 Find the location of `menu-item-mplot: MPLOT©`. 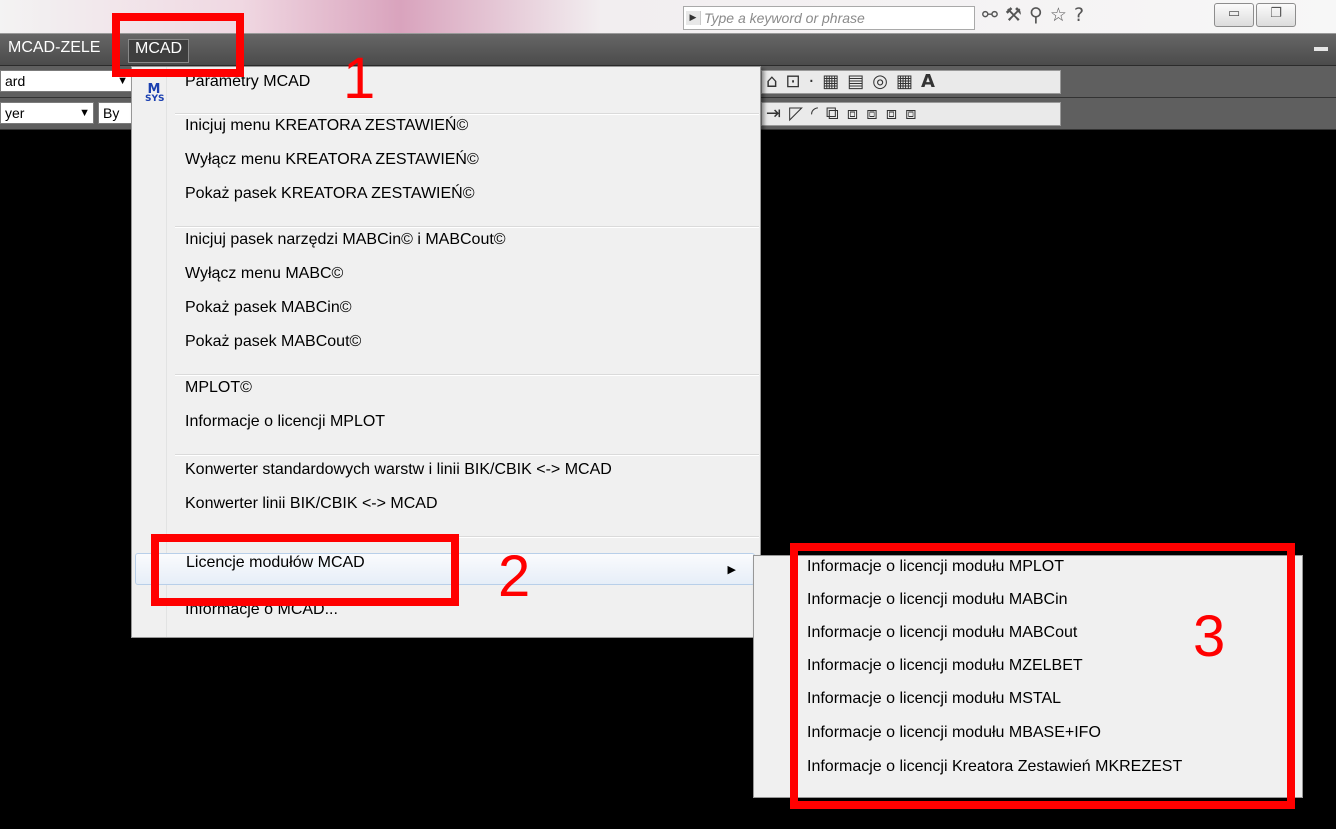

menu-item-mplot: MPLOT© is located at coordinates (445, 395).